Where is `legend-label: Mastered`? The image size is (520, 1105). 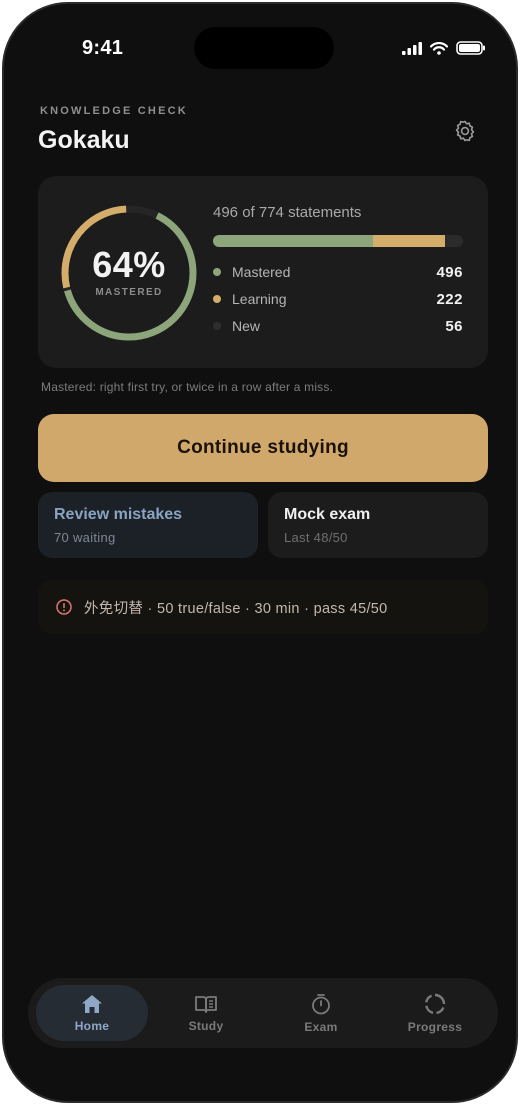
legend-label: Mastered is located at coordinates (261, 272).